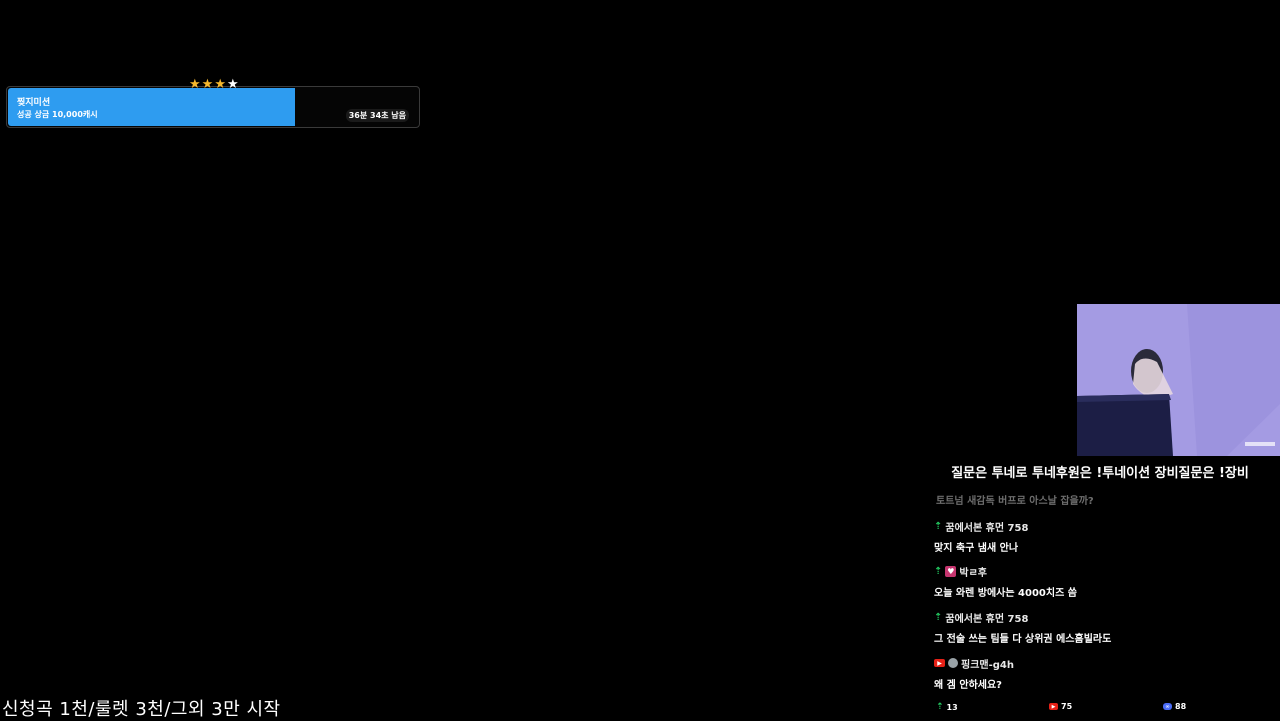 This screenshot has height=721, width=1280. I want to click on chat-text: 왜 겜 안하세요?, so click(968, 685).